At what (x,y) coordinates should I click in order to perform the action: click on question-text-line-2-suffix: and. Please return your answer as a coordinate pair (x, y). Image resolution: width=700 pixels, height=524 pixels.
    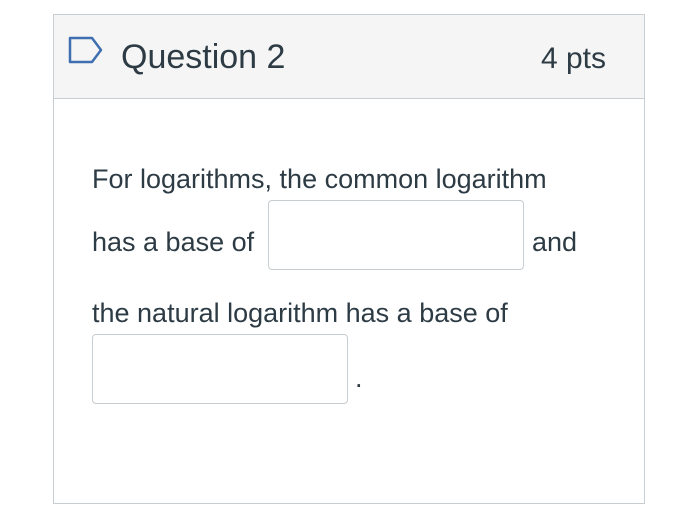
    Looking at the image, I should click on (555, 242).